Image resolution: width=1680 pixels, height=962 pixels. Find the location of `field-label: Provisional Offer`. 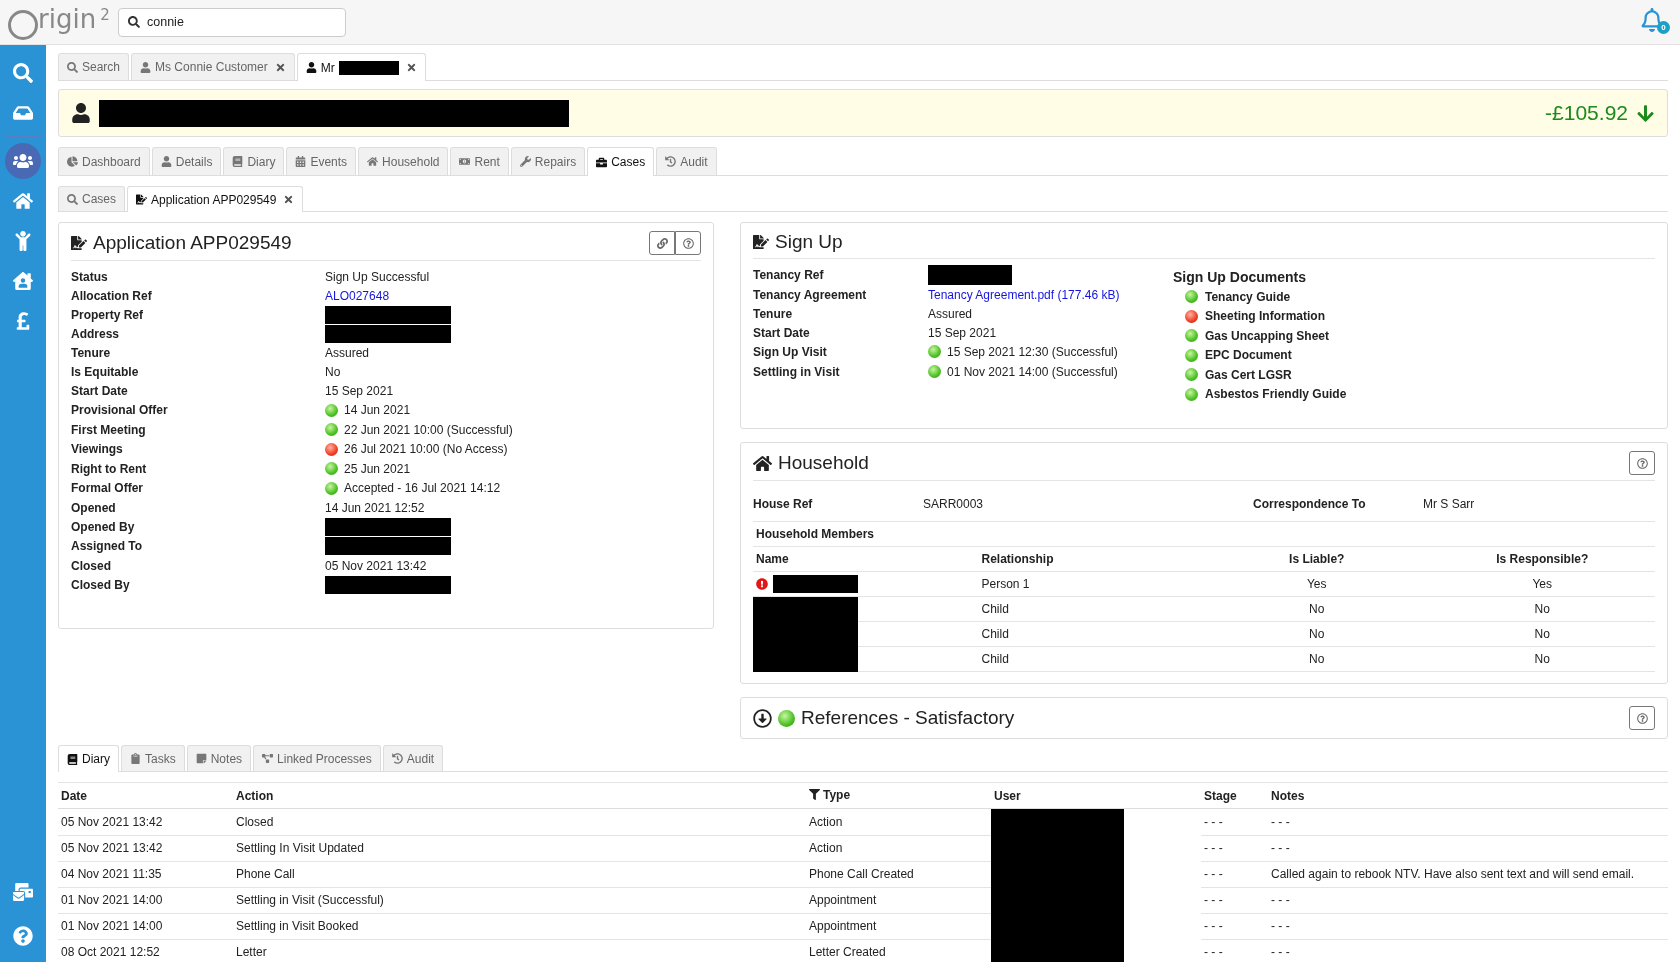

field-label: Provisional Offer is located at coordinates (120, 411).